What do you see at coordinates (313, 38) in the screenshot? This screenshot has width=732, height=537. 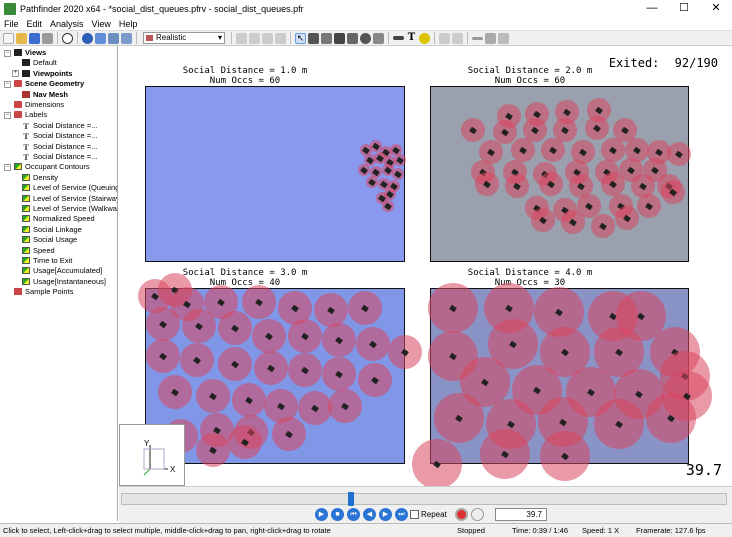 I see `walk-icon` at bounding box center [313, 38].